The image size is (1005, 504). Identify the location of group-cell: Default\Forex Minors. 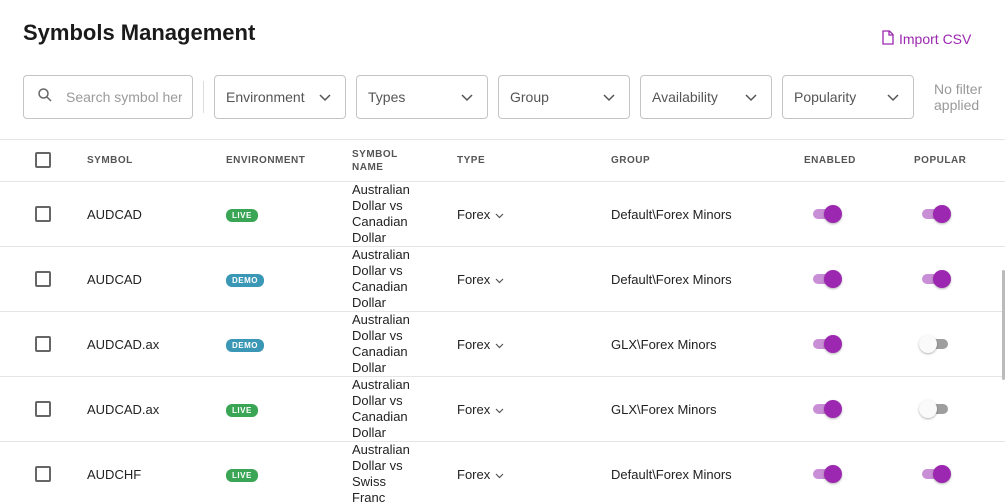
(671, 279).